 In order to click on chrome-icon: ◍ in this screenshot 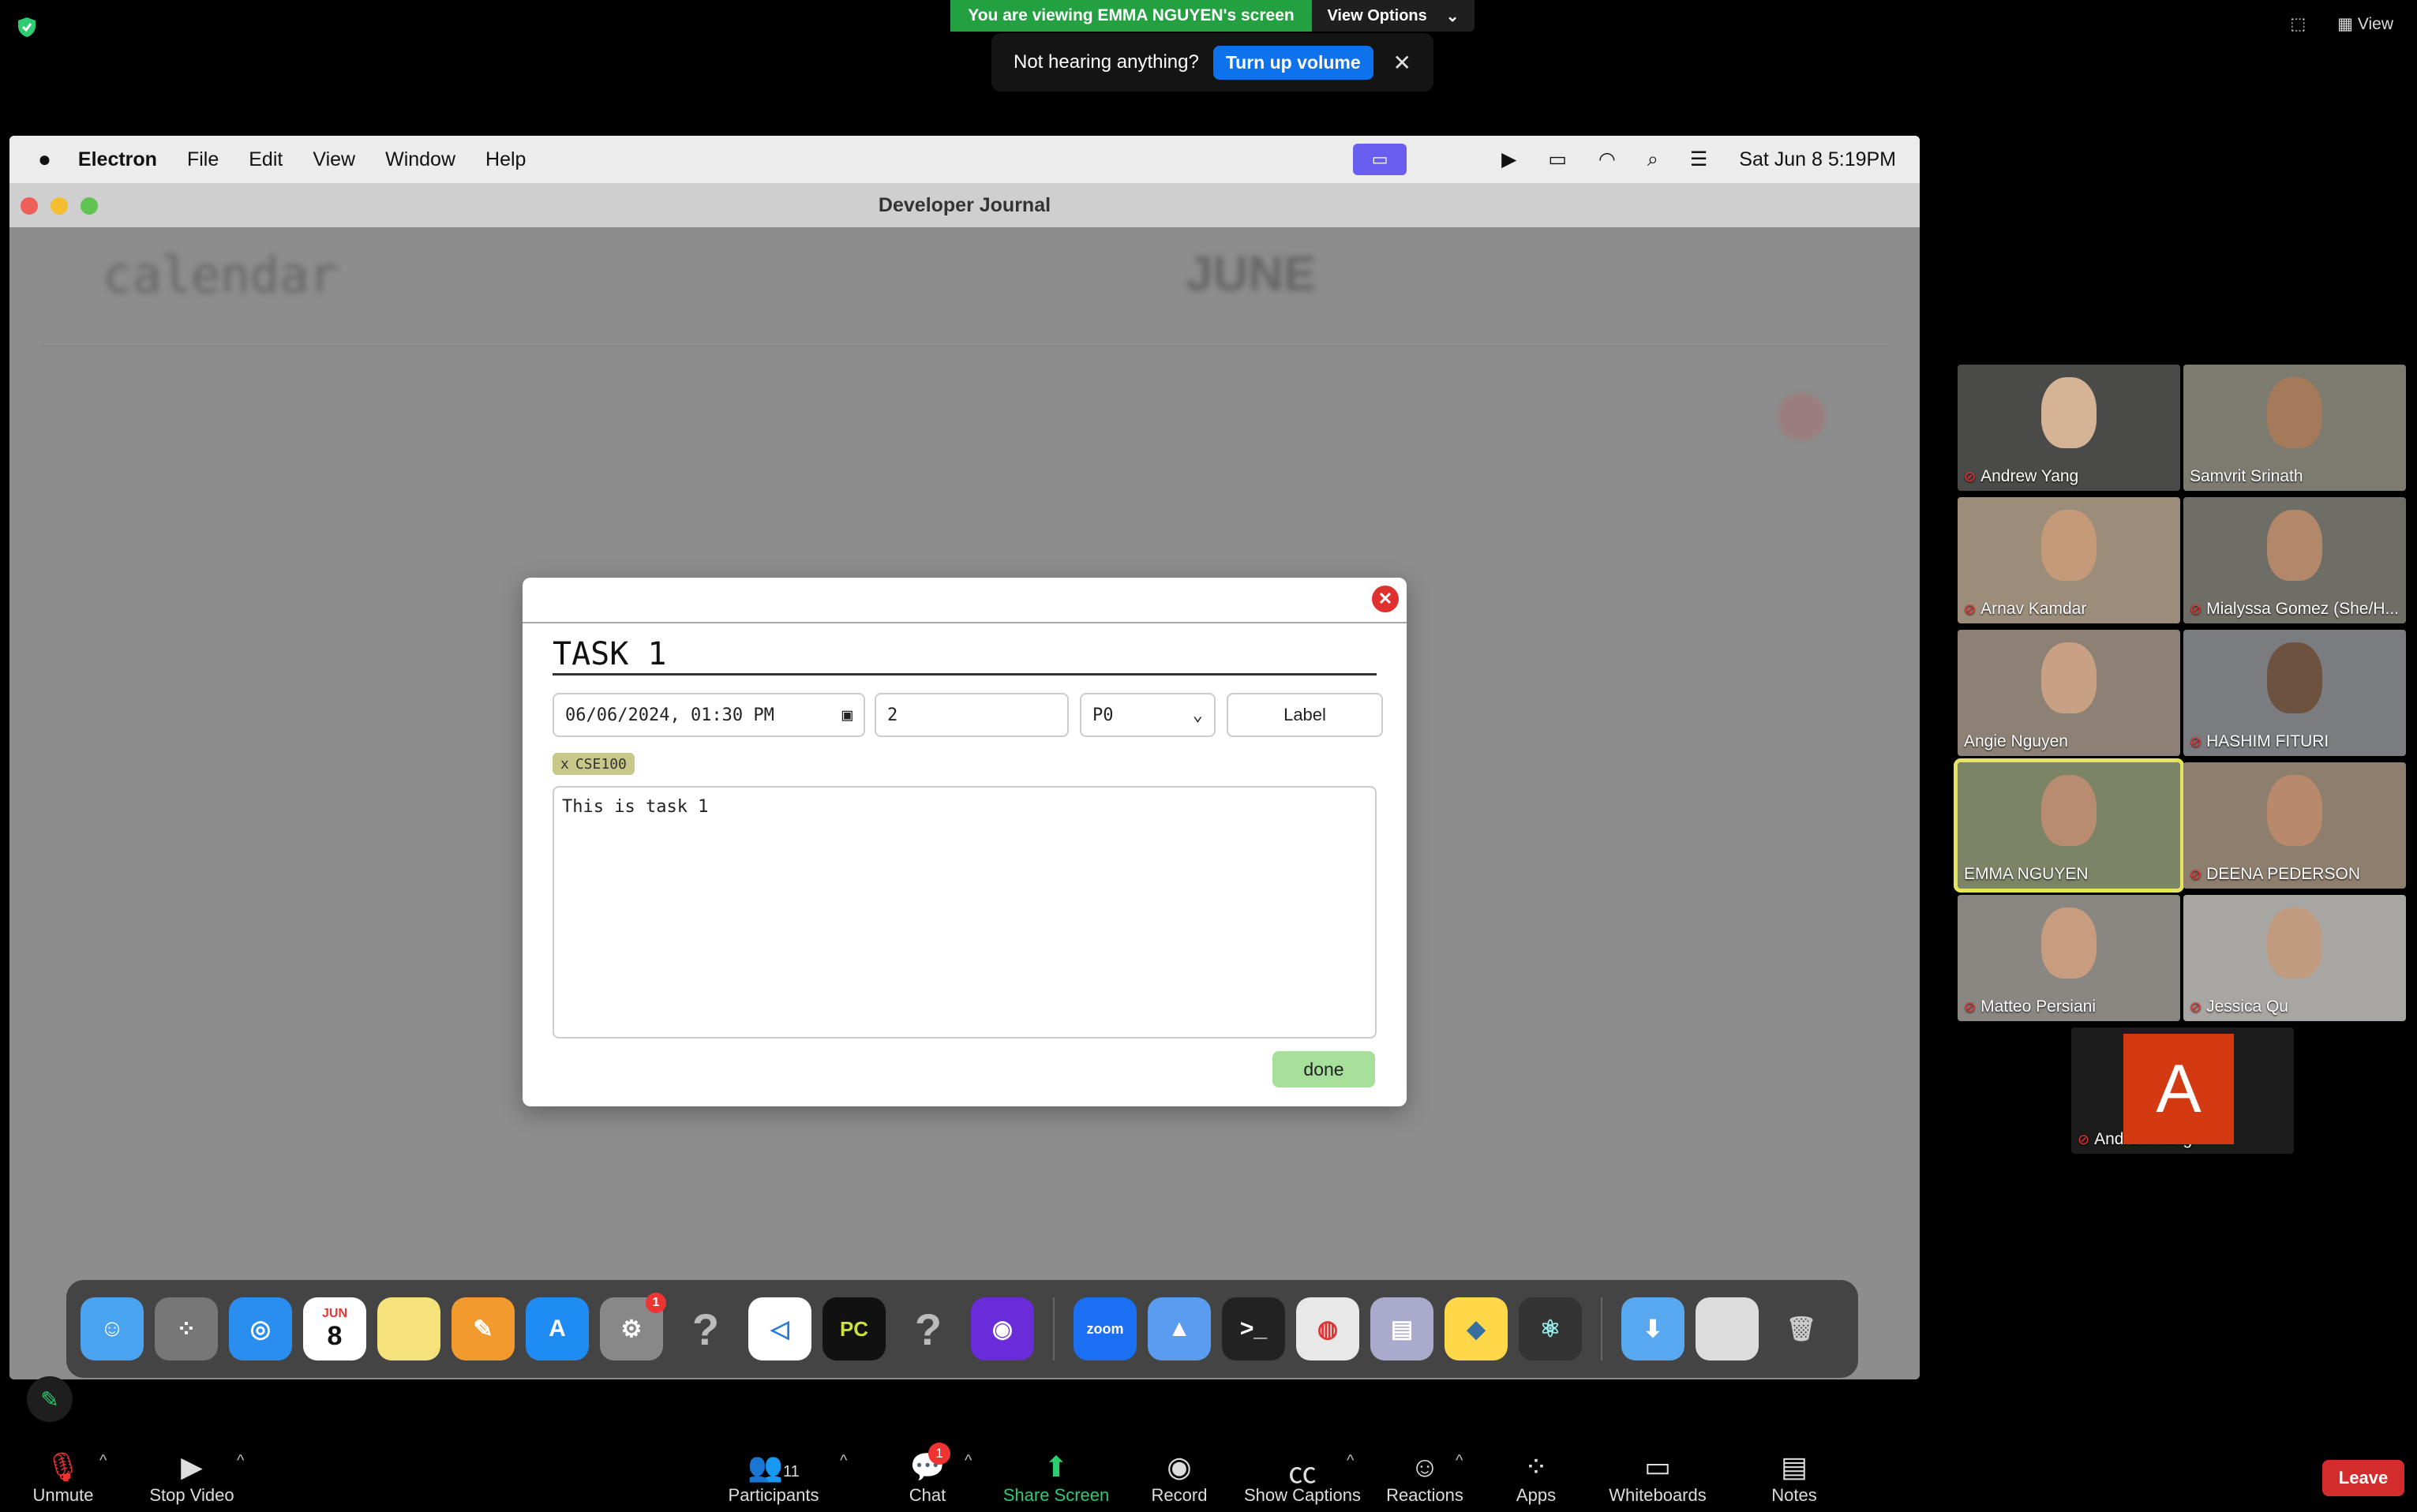, I will do `click(1327, 1328)`.